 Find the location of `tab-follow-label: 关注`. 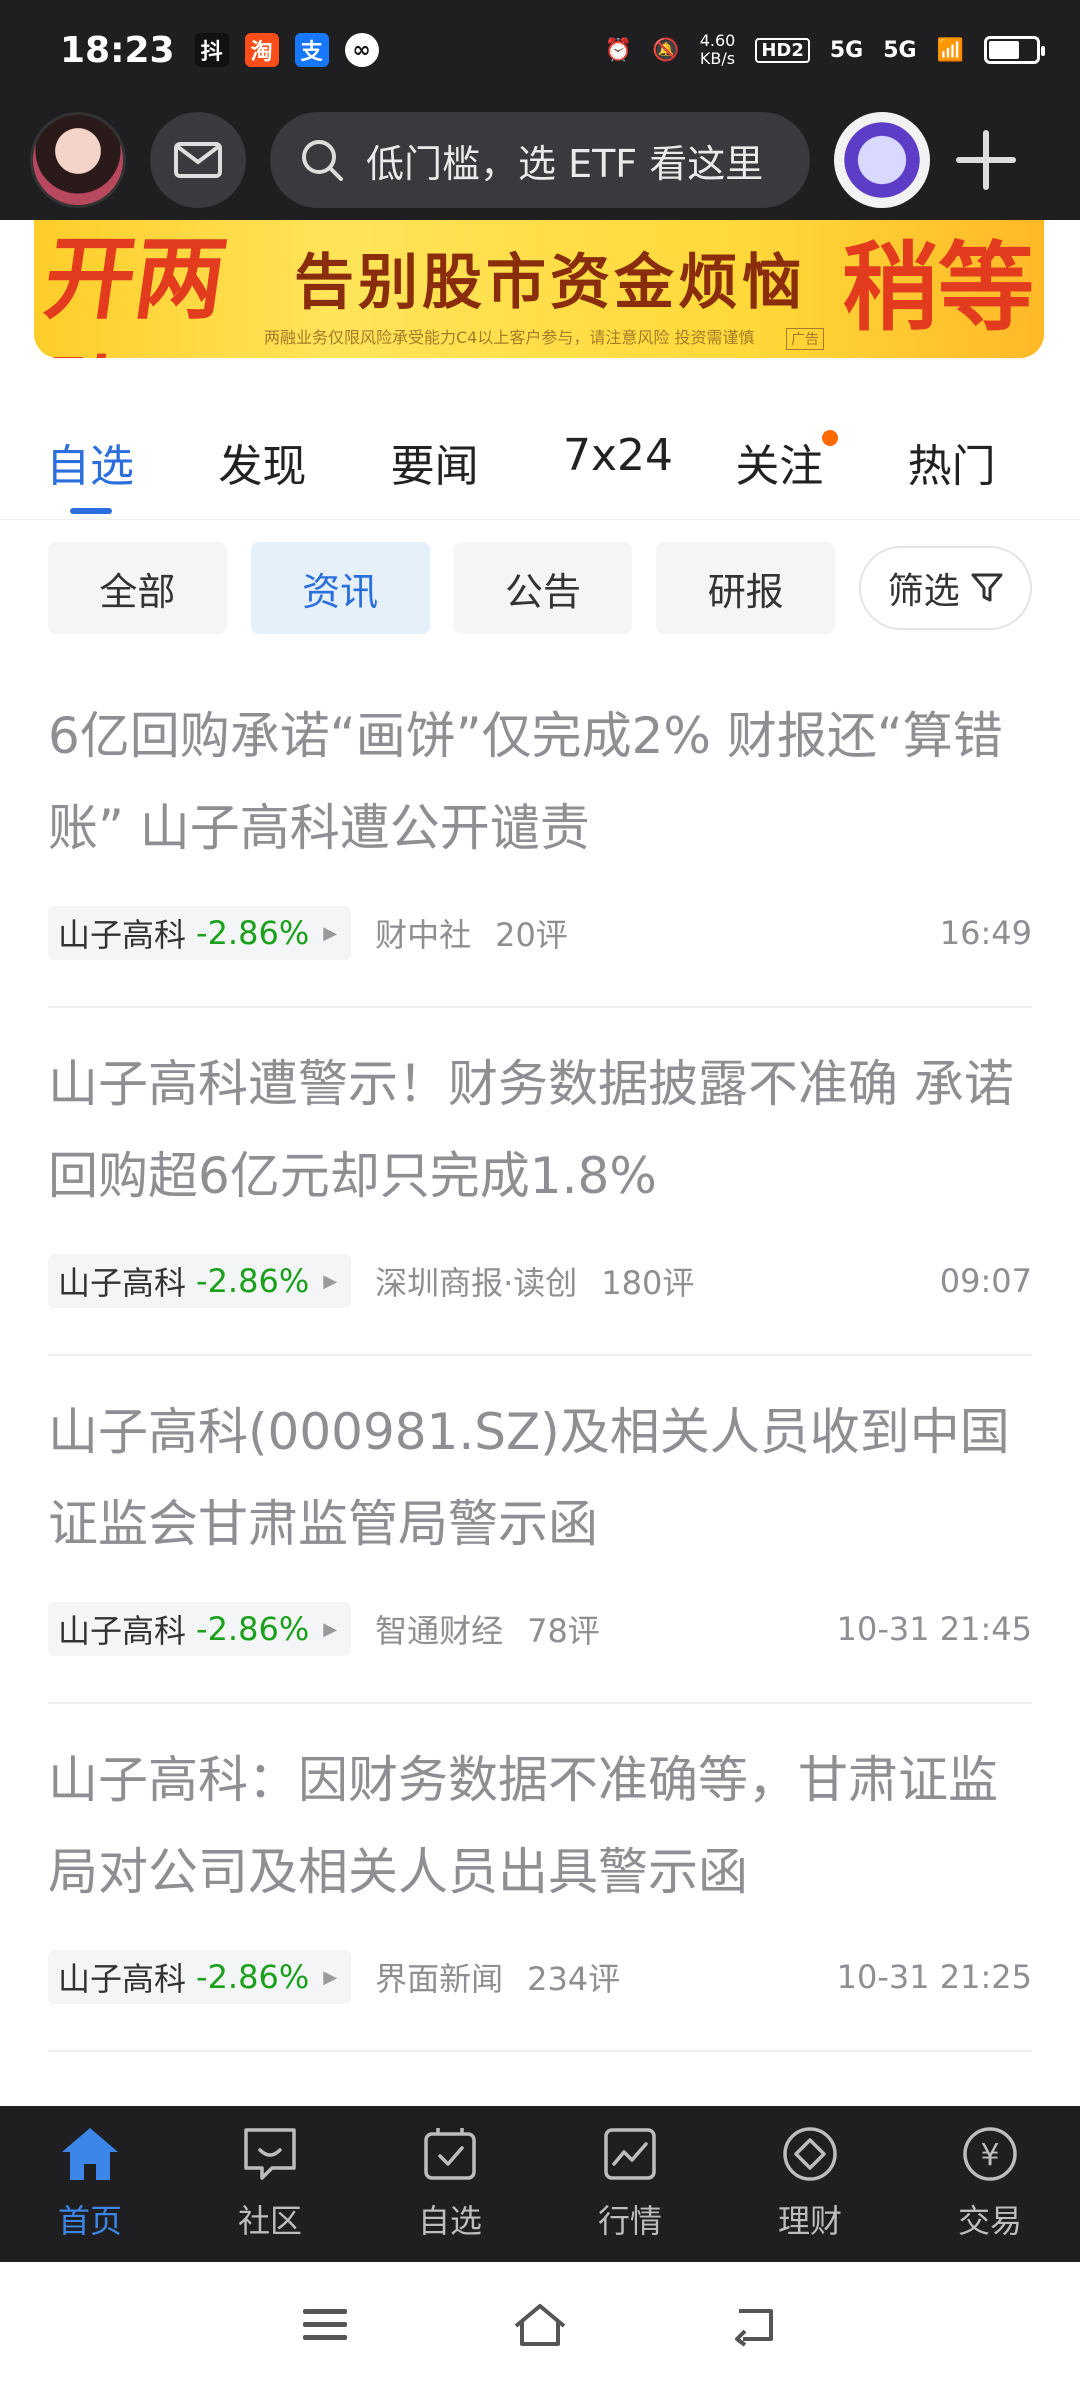

tab-follow-label: 关注 is located at coordinates (779, 466).